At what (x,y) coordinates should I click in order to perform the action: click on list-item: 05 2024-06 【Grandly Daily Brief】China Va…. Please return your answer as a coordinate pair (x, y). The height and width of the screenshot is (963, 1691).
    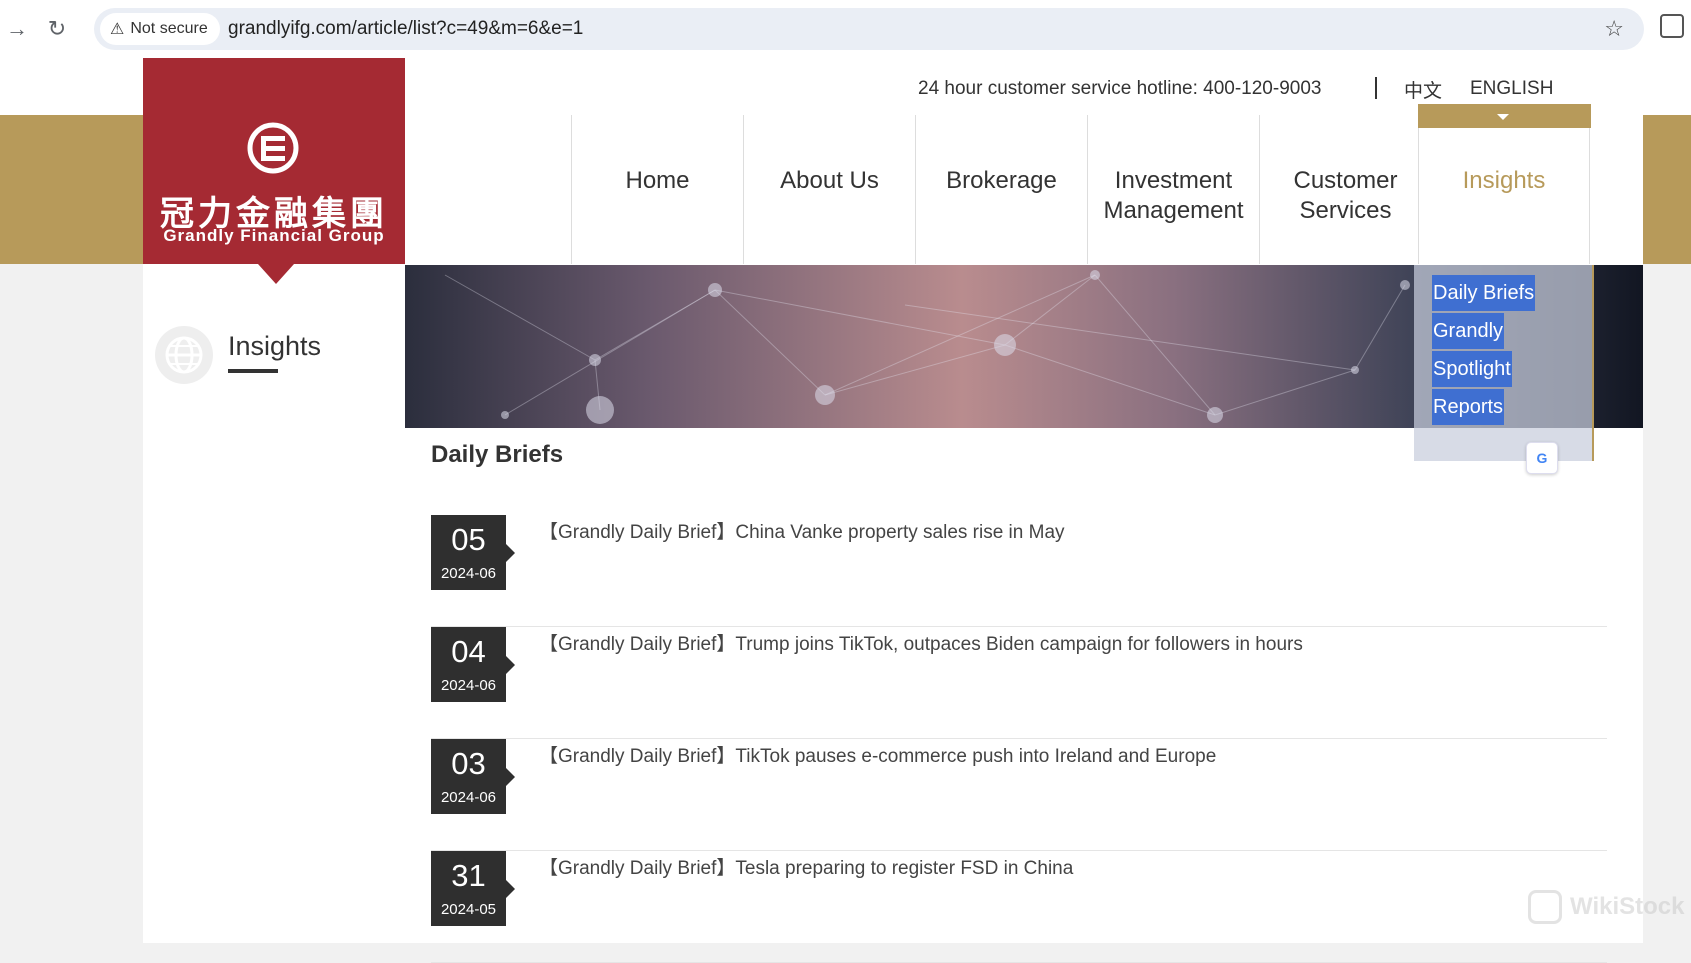
    Looking at the image, I should click on (1019, 571).